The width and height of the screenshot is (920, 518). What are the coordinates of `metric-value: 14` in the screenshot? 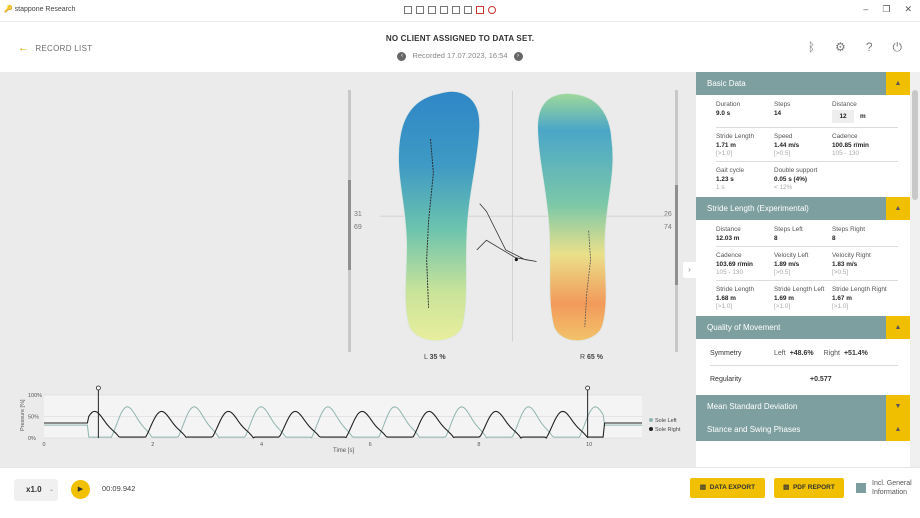 It's located at (778, 113).